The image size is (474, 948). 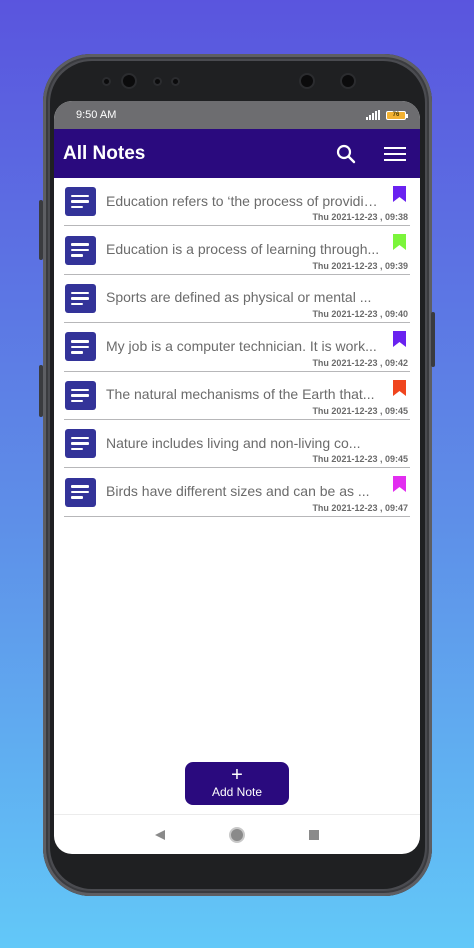 What do you see at coordinates (360, 362) in the screenshot?
I see `note-date: Thu 2021-12-23 , 09:42` at bounding box center [360, 362].